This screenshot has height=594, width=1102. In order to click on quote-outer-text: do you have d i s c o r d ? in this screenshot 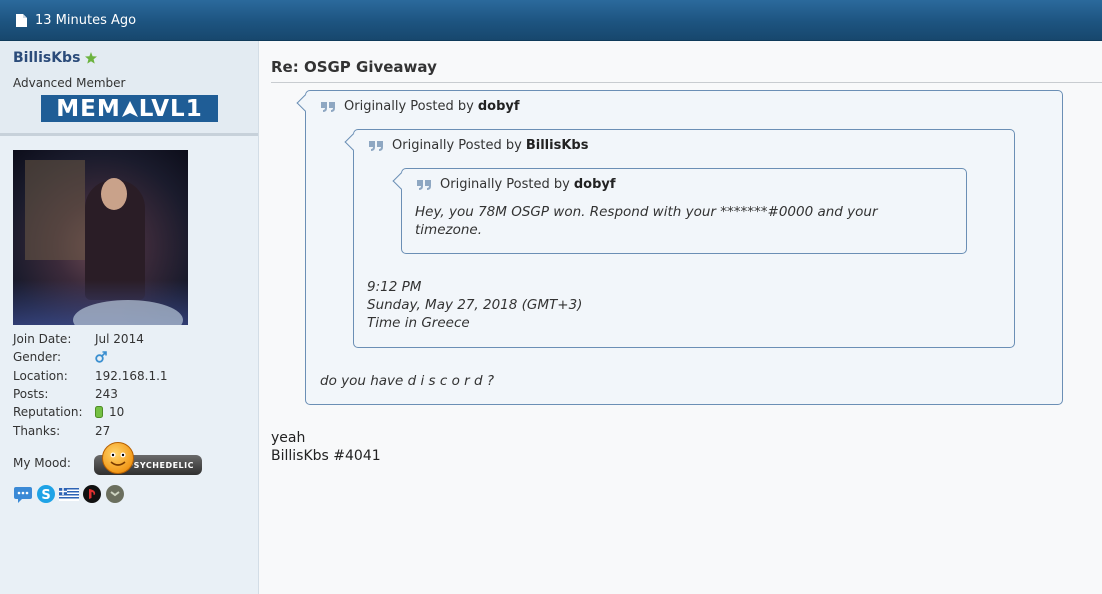, I will do `click(407, 381)`.